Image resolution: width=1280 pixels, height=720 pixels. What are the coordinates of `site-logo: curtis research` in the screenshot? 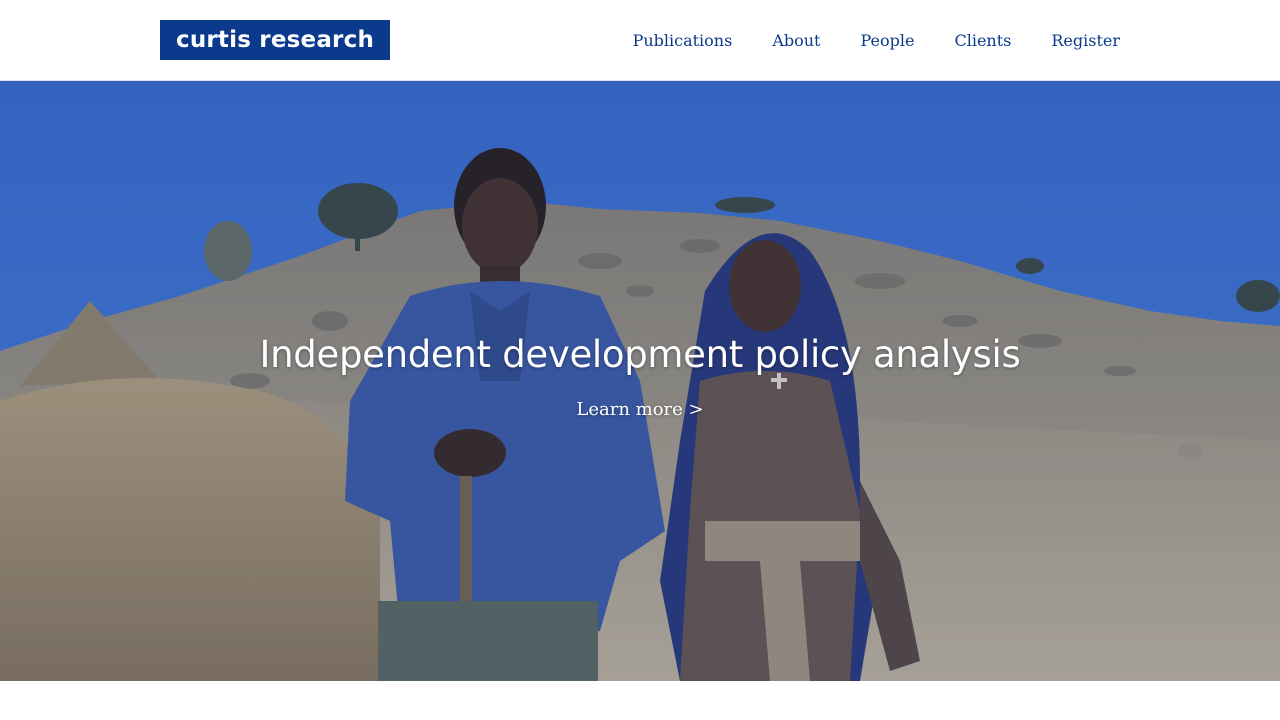 It's located at (275, 40).